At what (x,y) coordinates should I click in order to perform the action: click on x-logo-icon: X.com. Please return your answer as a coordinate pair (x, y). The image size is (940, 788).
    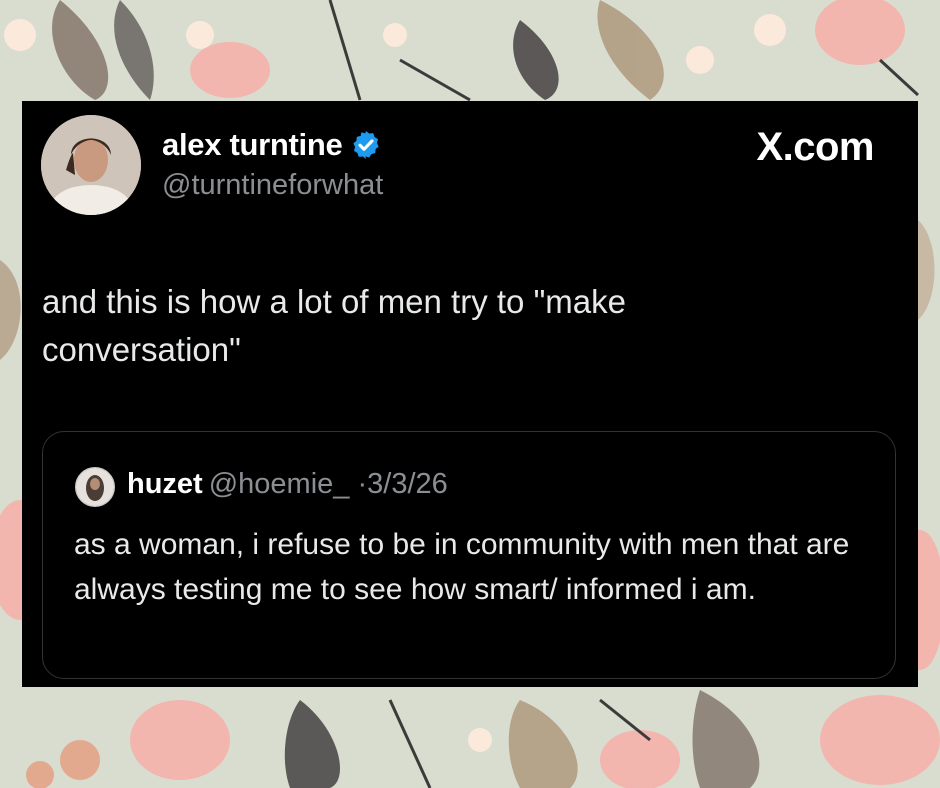
    Looking at the image, I should click on (815, 147).